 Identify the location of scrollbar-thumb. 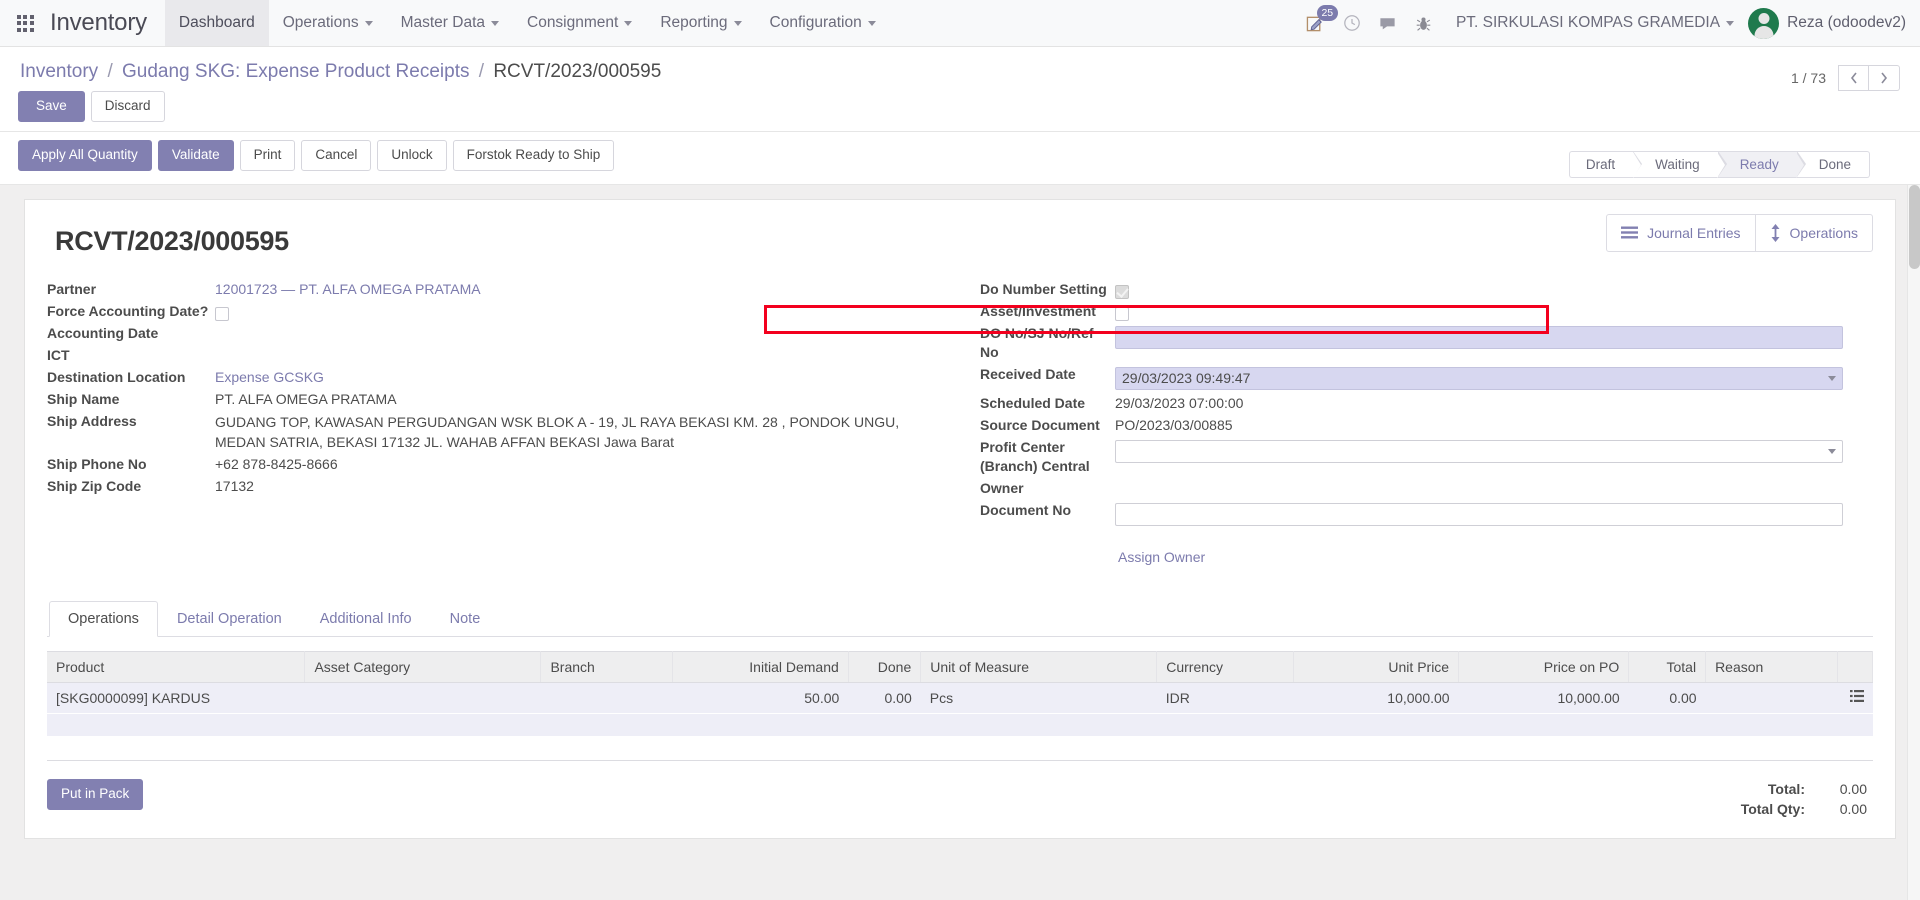
(1914, 226).